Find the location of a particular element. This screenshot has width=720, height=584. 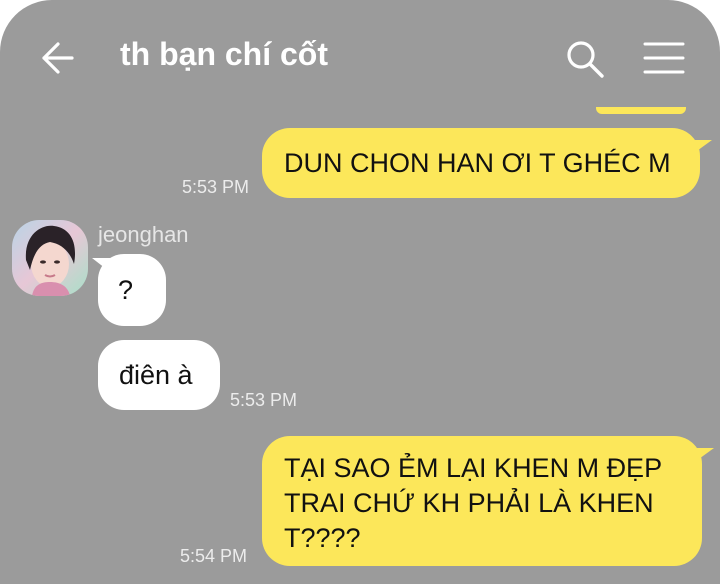

search-icon is located at coordinates (585, 59).